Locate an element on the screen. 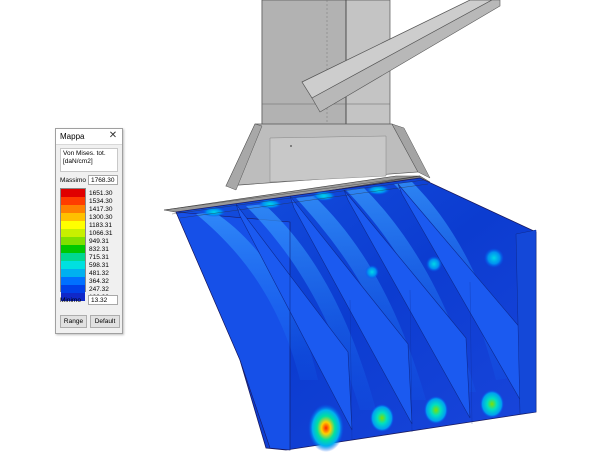 The width and height of the screenshot is (600, 474). legend-value: 1651.30 is located at coordinates (101, 193).